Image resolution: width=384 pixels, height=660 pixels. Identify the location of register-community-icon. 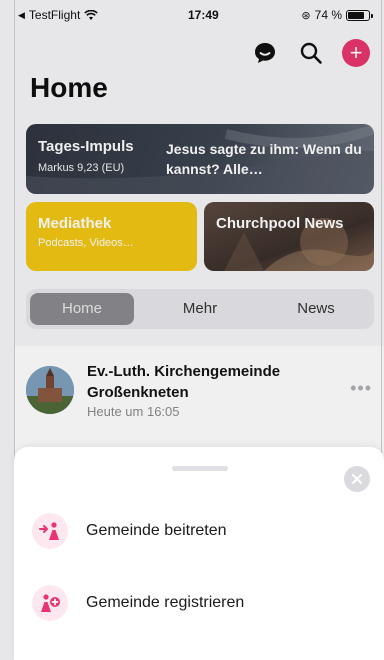
(50, 603).